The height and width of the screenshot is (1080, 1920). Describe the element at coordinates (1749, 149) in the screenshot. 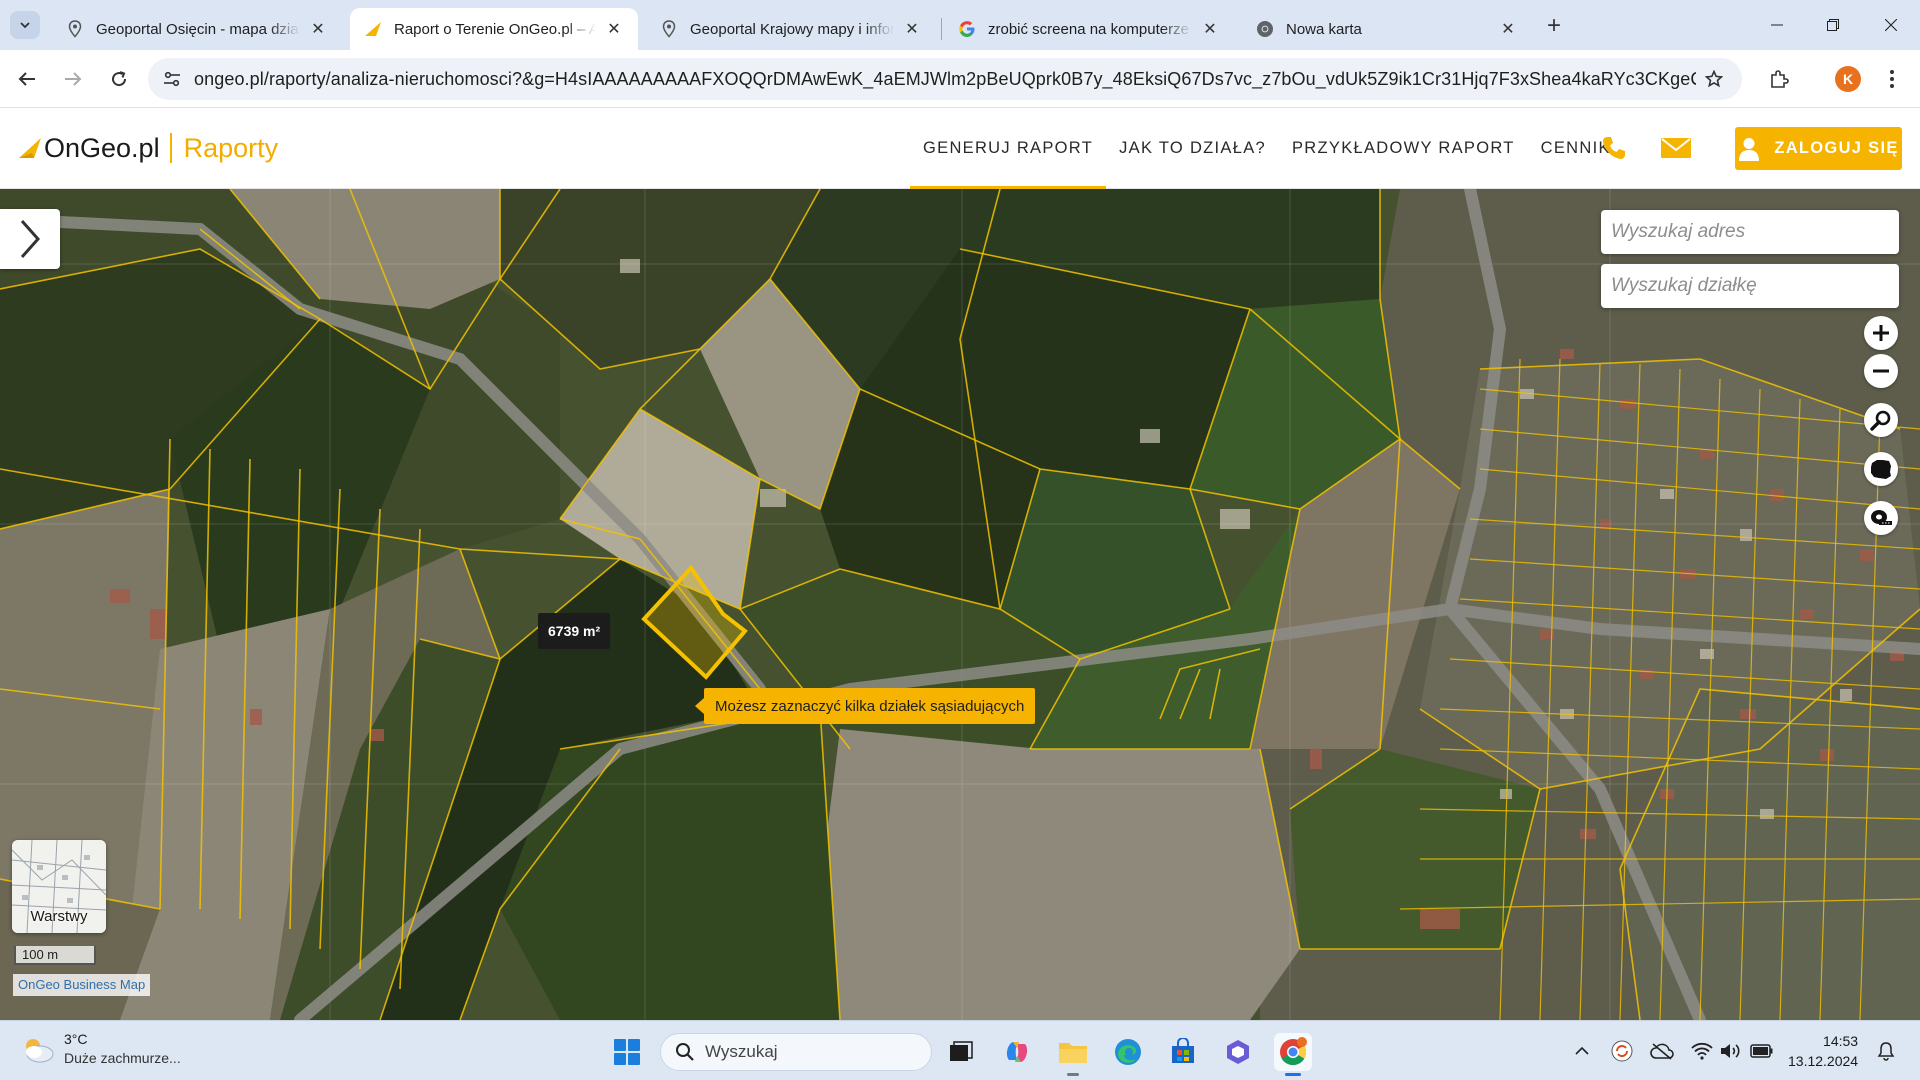

I see `user-icon` at that location.